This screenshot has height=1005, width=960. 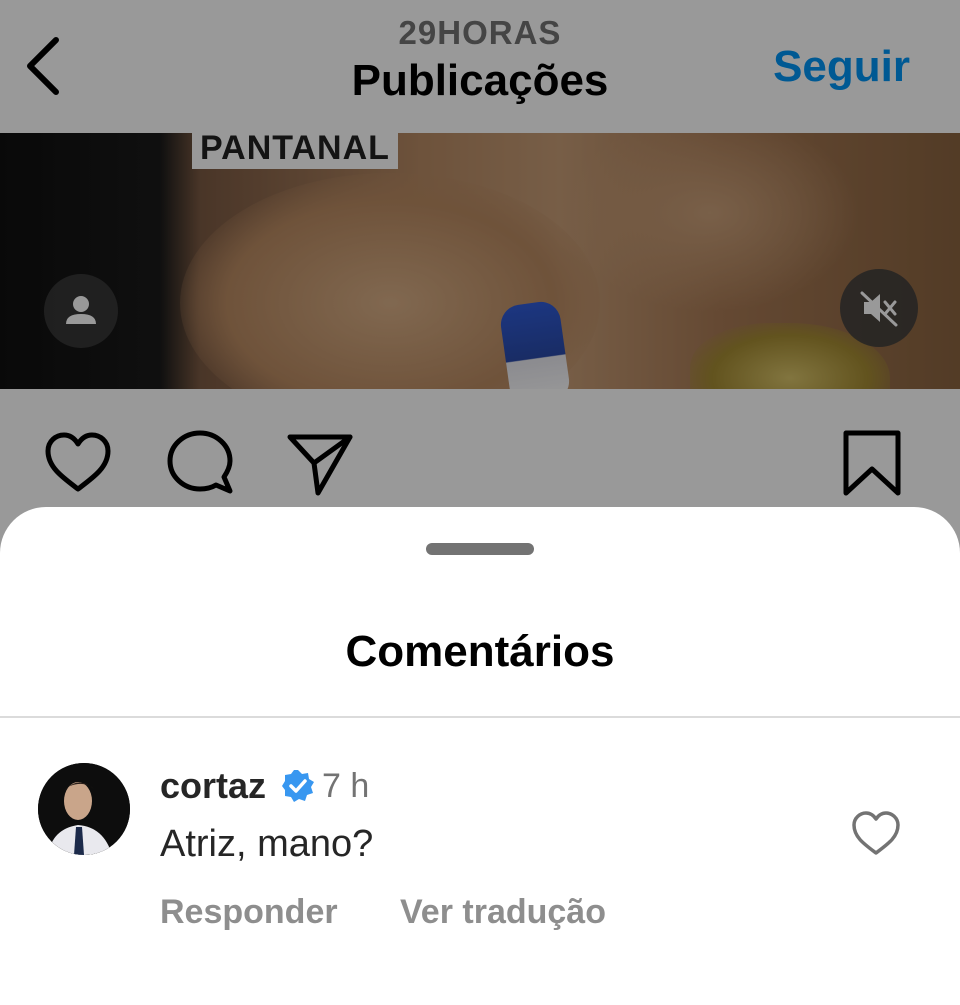 What do you see at coordinates (249, 912) in the screenshot?
I see `reply-button: Responder` at bounding box center [249, 912].